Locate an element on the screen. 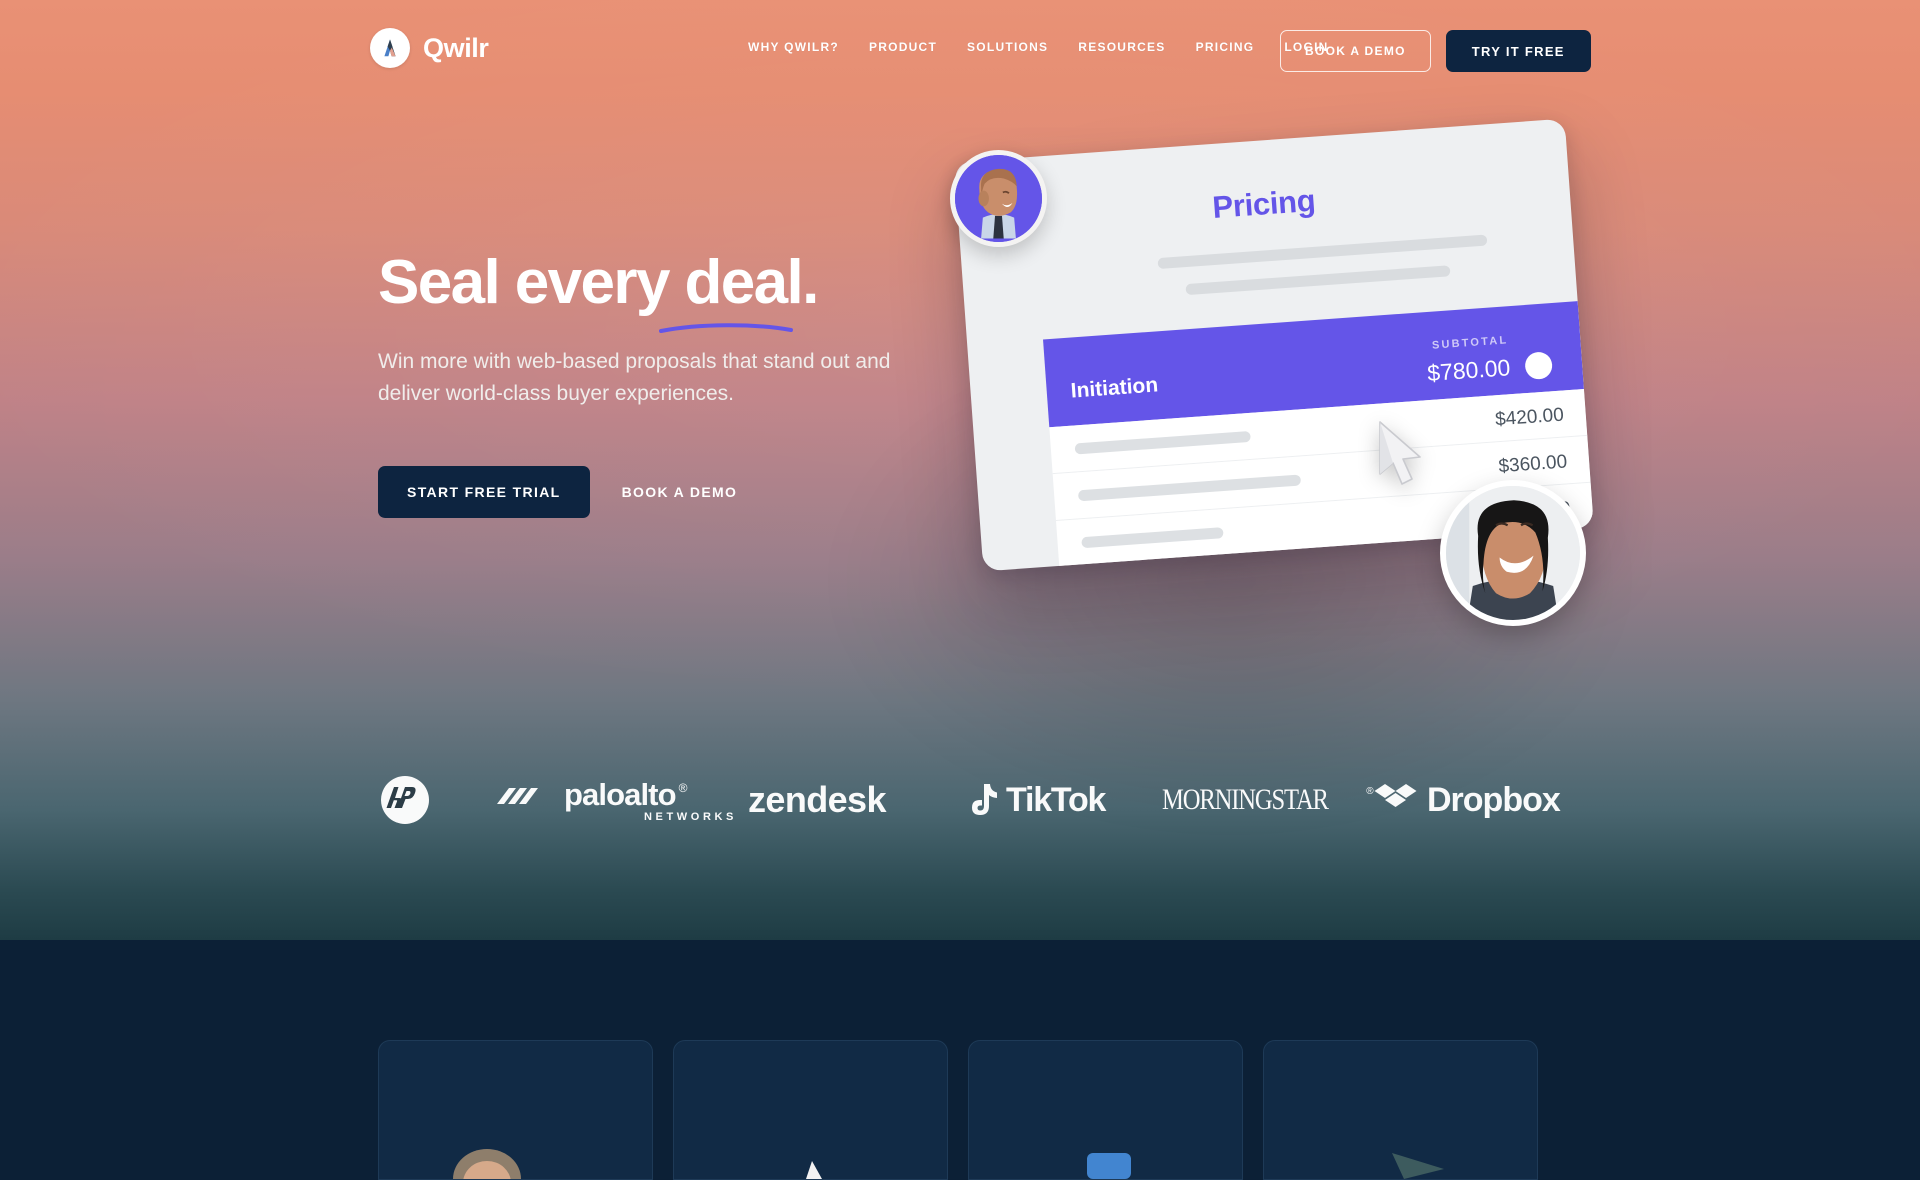  logo-hp is located at coordinates (405, 800).